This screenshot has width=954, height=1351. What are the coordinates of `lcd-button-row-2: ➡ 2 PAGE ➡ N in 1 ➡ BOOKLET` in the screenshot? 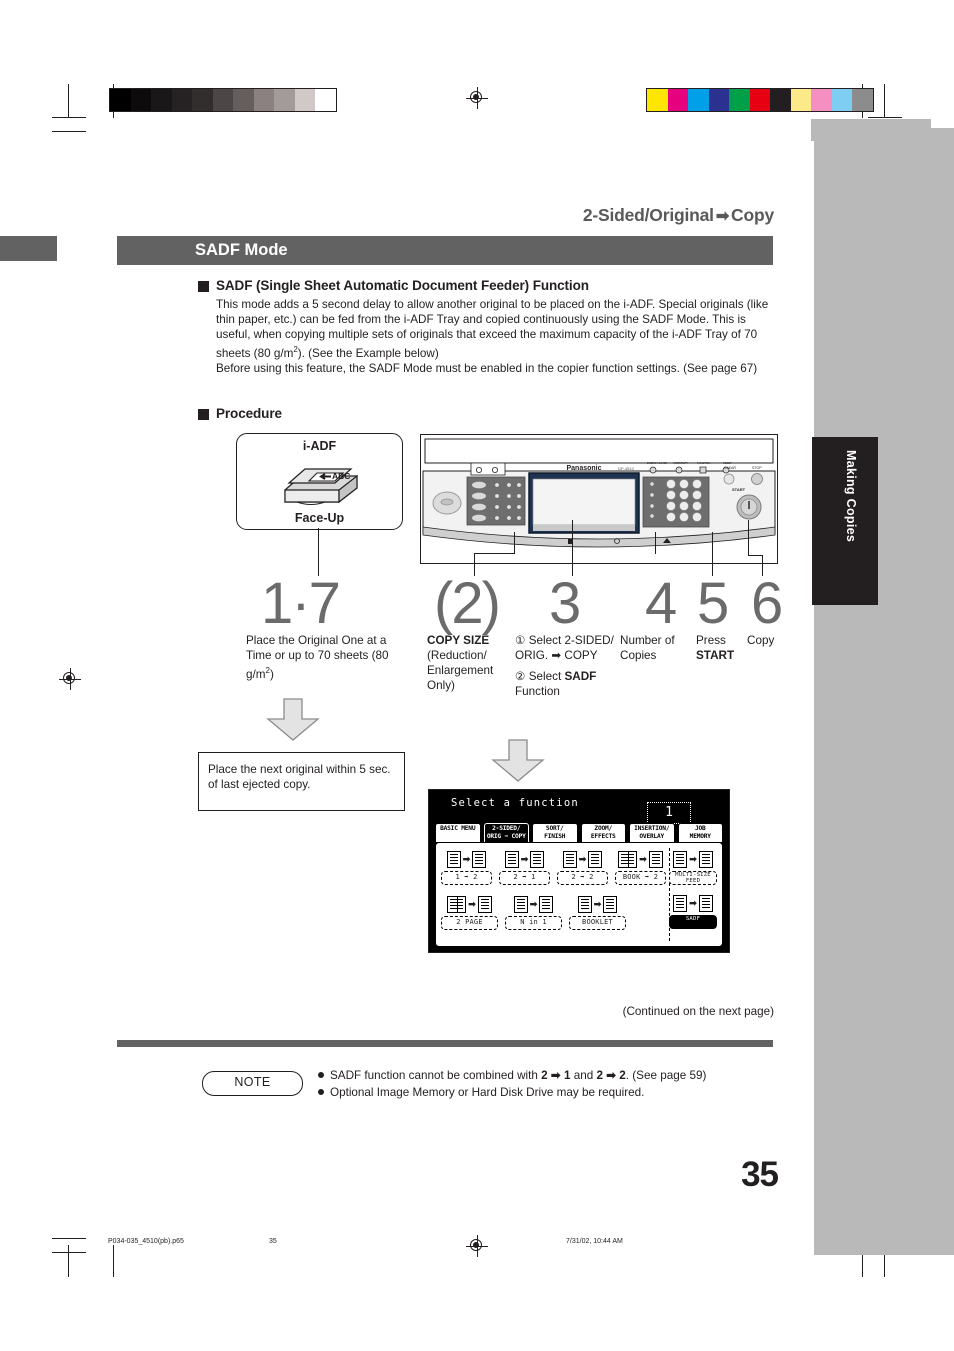 It's located at (553, 914).